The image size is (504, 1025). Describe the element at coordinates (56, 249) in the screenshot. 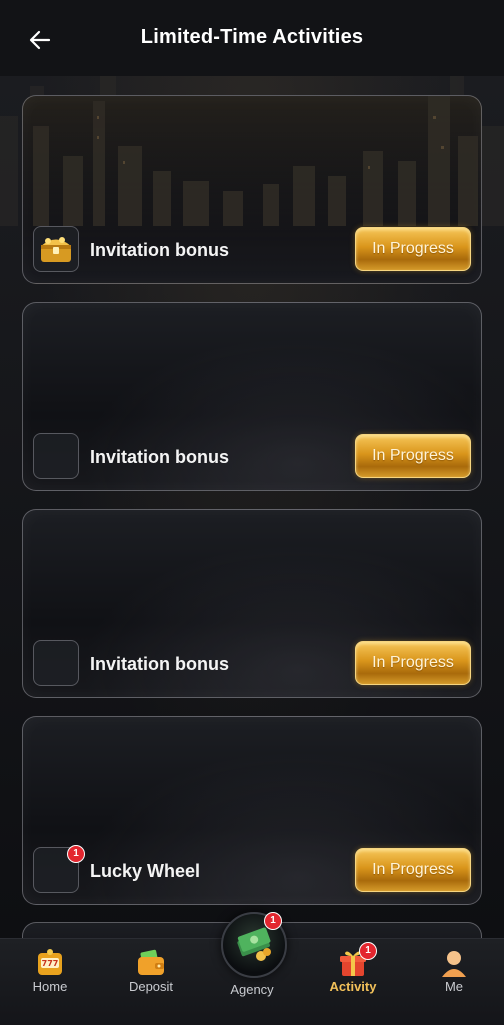

I see `treasure-chest-icon` at that location.